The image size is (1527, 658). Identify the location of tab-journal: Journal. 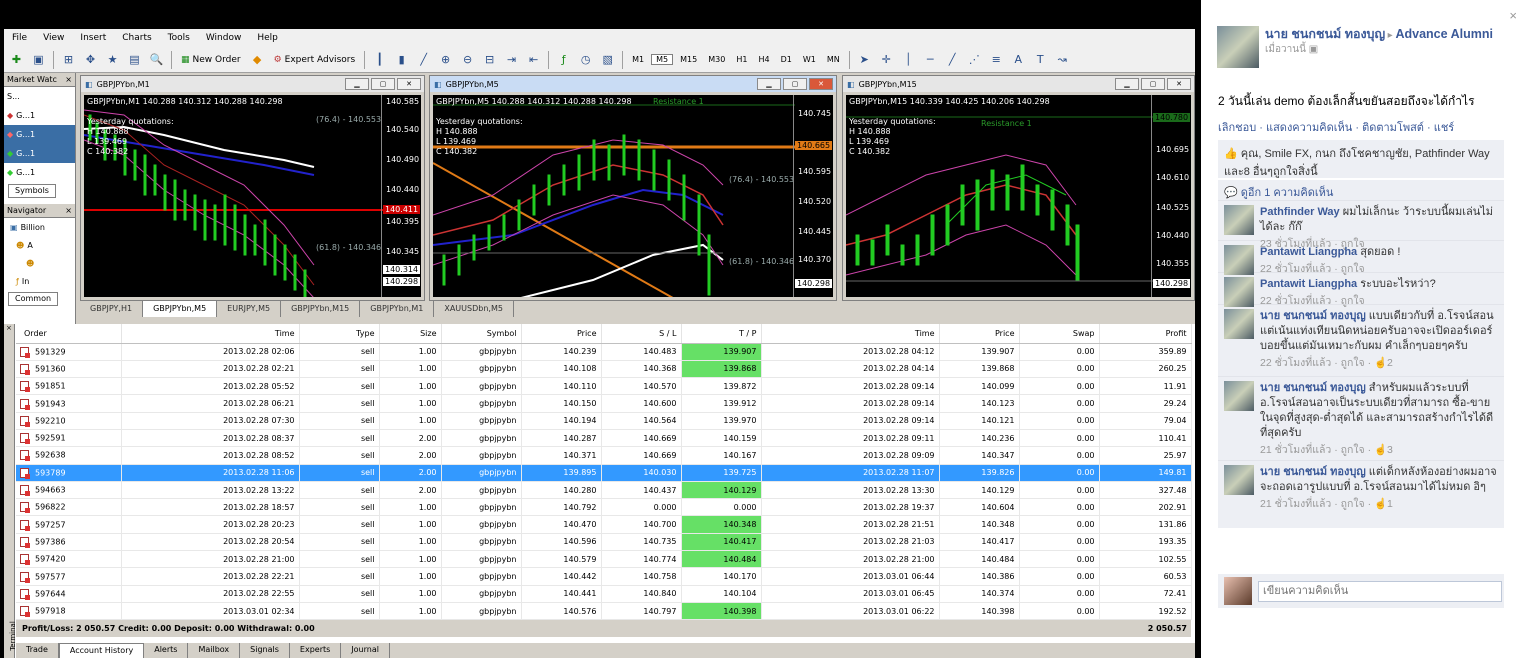
(365, 650).